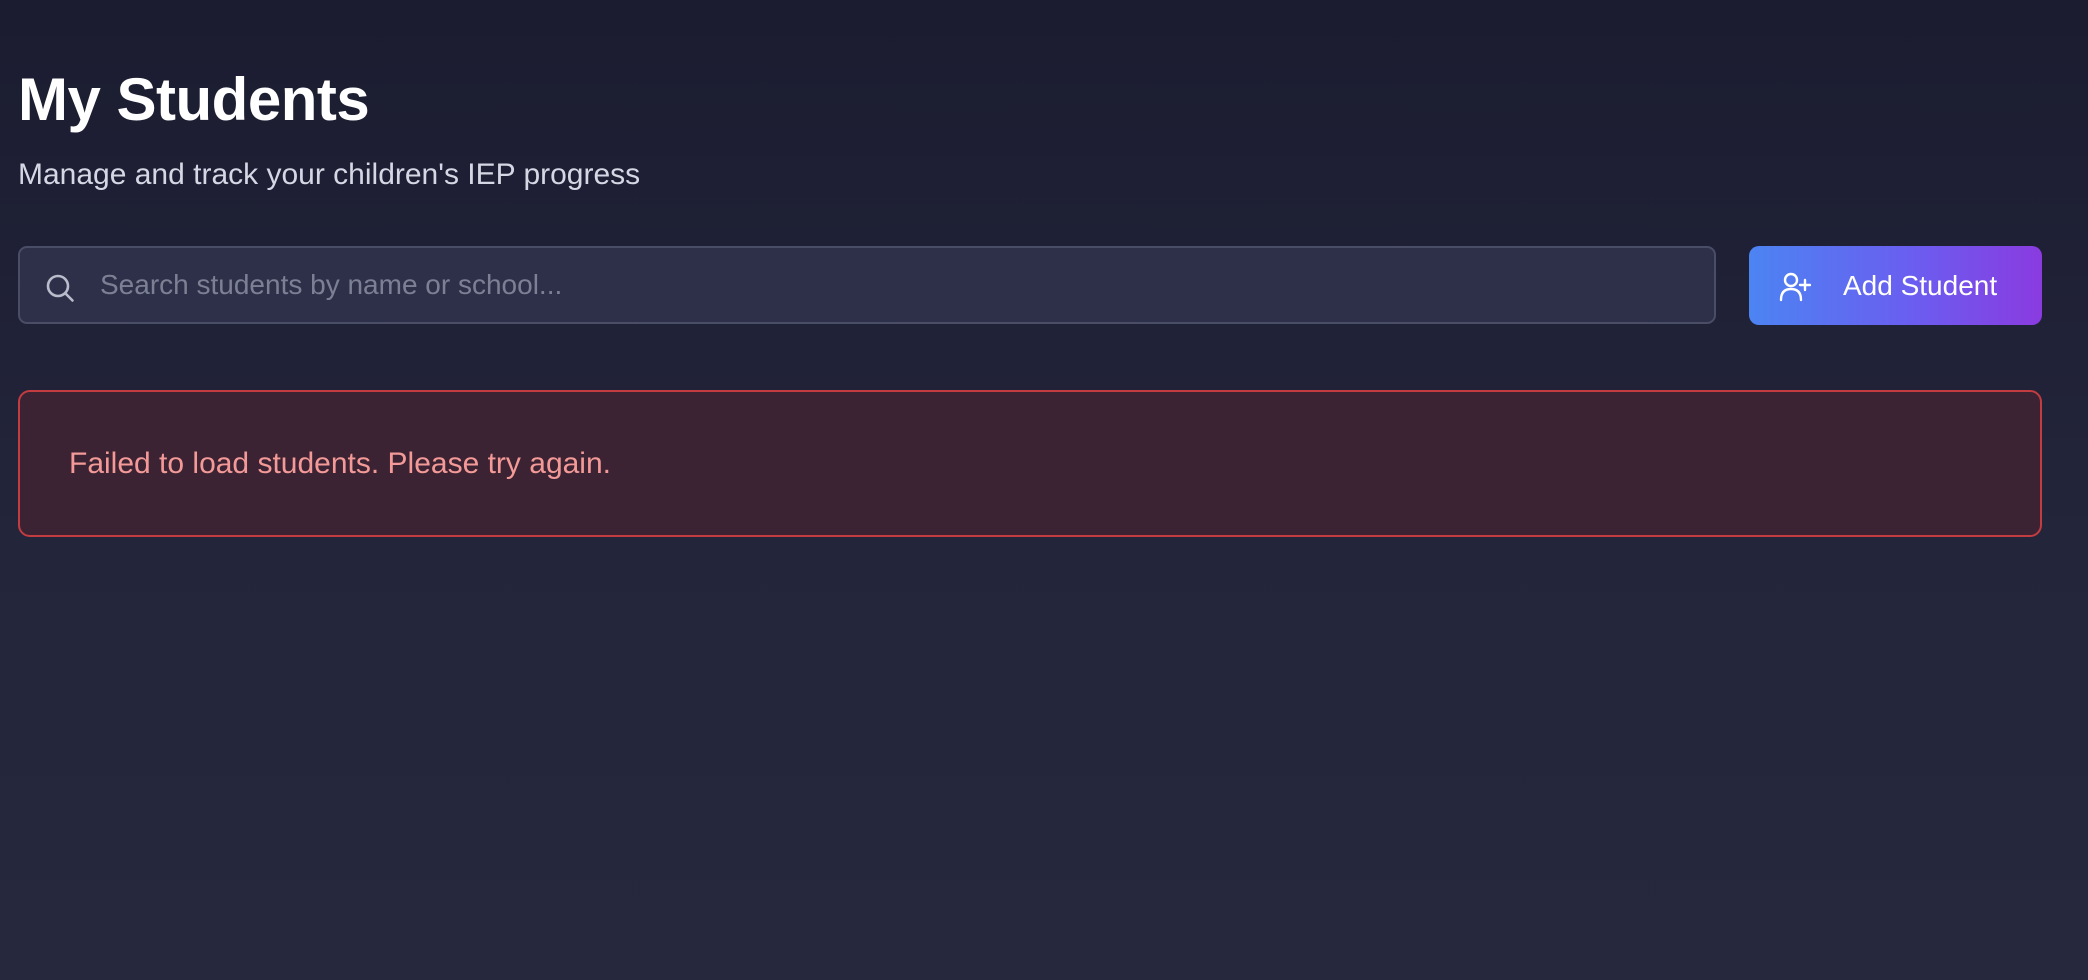  I want to click on page-title: My Students, so click(194, 99).